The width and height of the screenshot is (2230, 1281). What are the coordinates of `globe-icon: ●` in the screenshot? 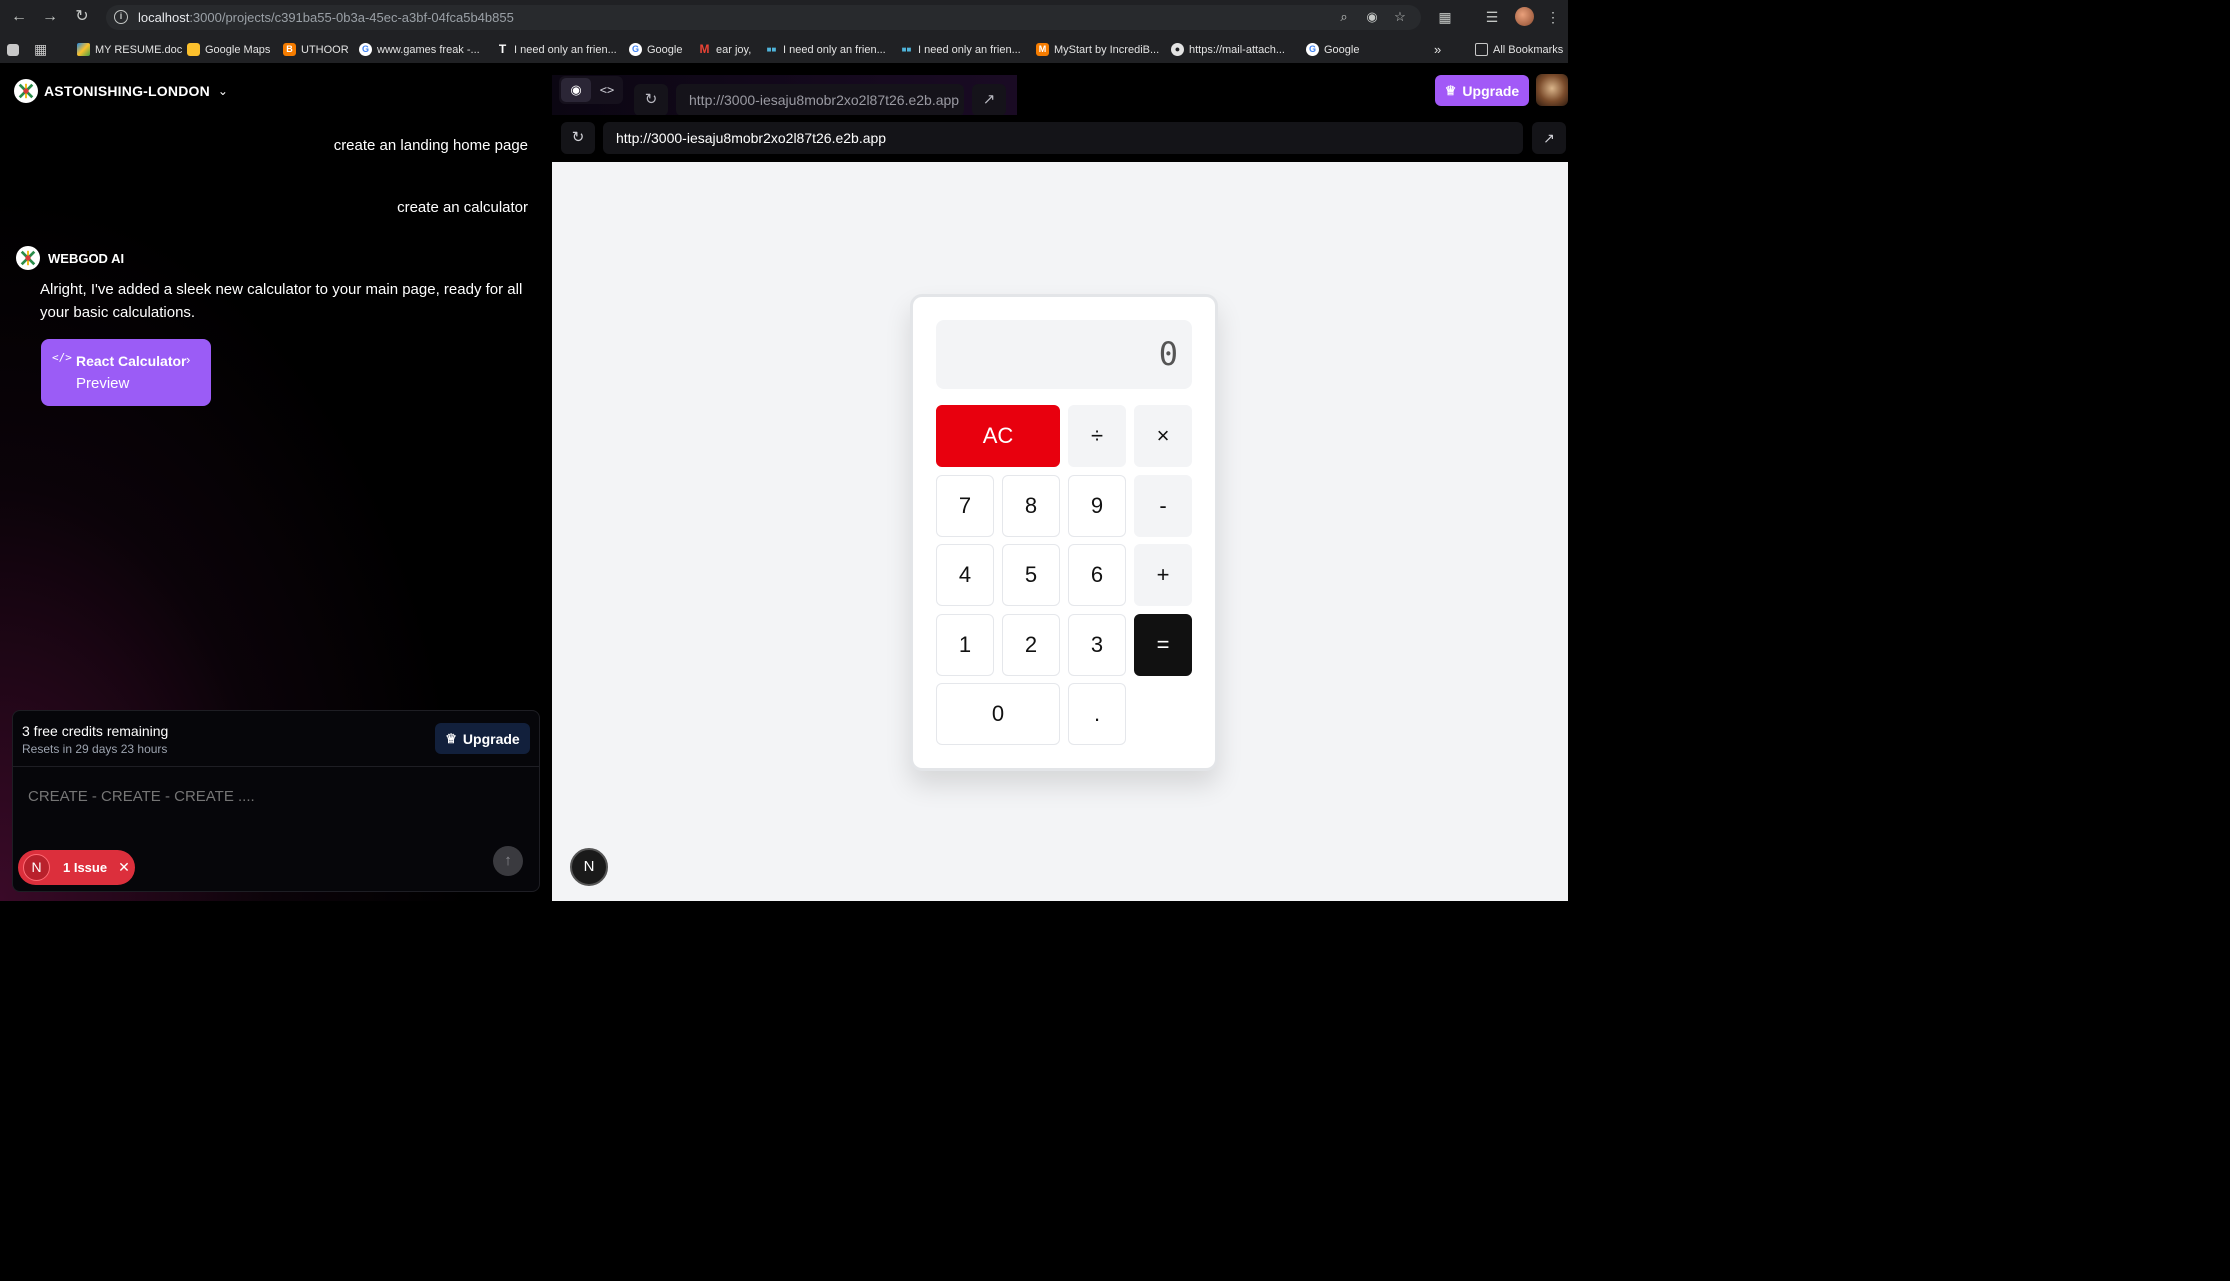 It's located at (1177, 49).